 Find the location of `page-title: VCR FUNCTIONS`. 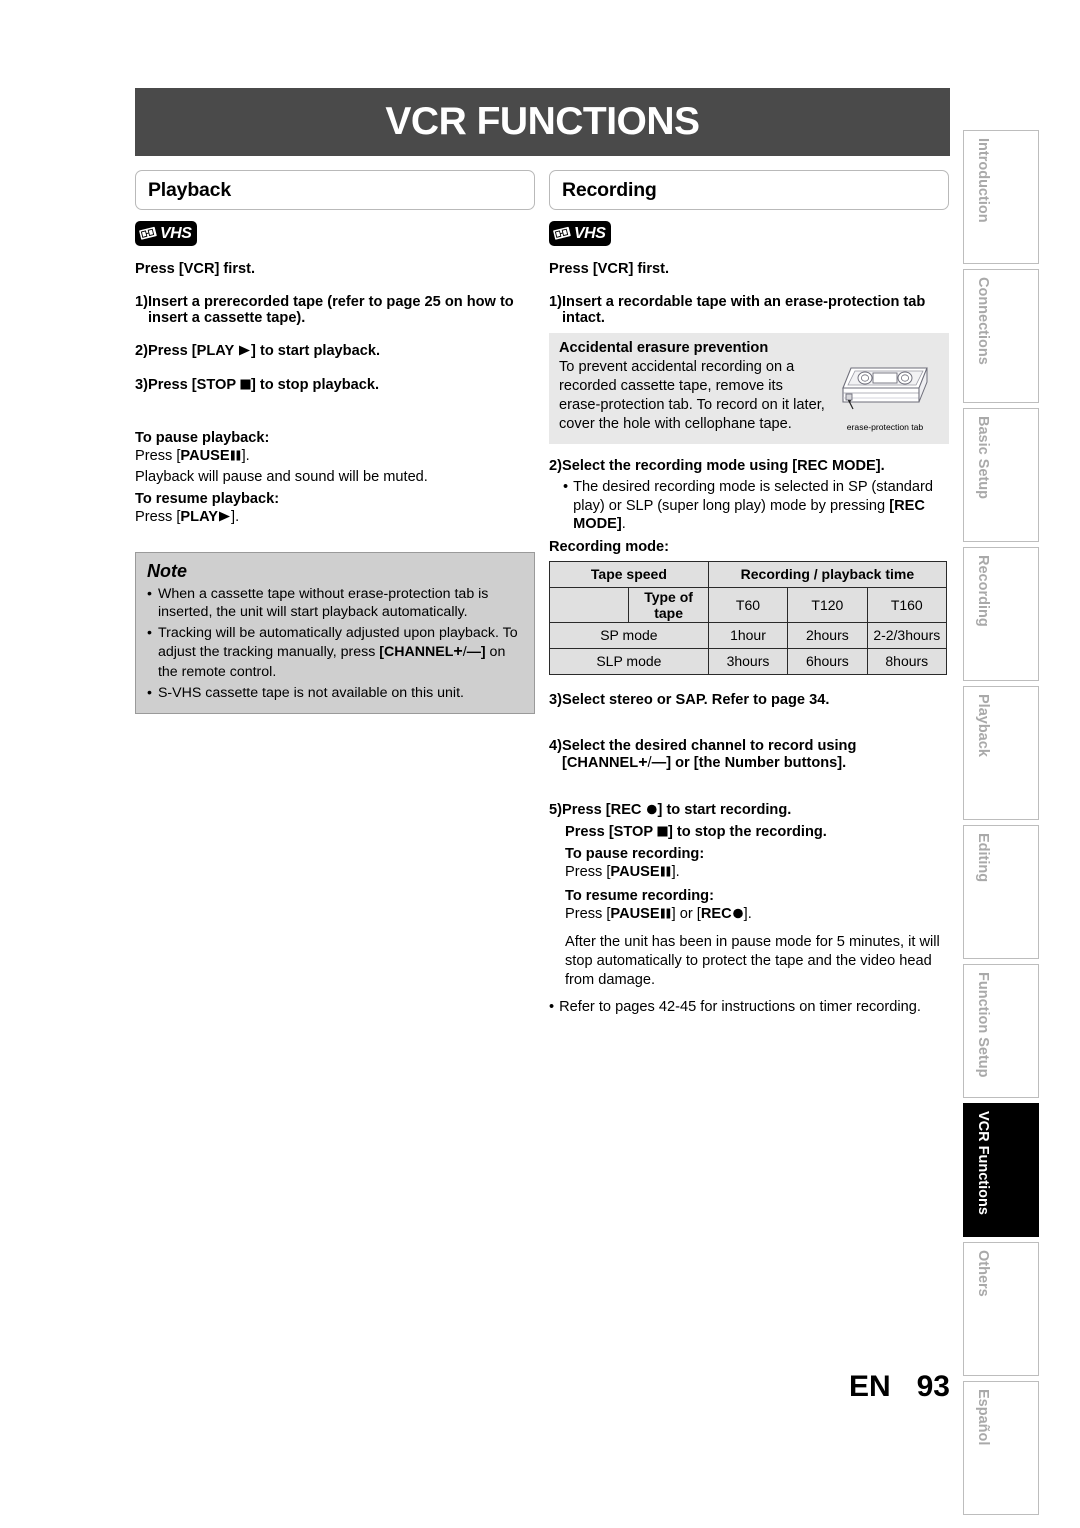

page-title: VCR FUNCTIONS is located at coordinates (542, 121).